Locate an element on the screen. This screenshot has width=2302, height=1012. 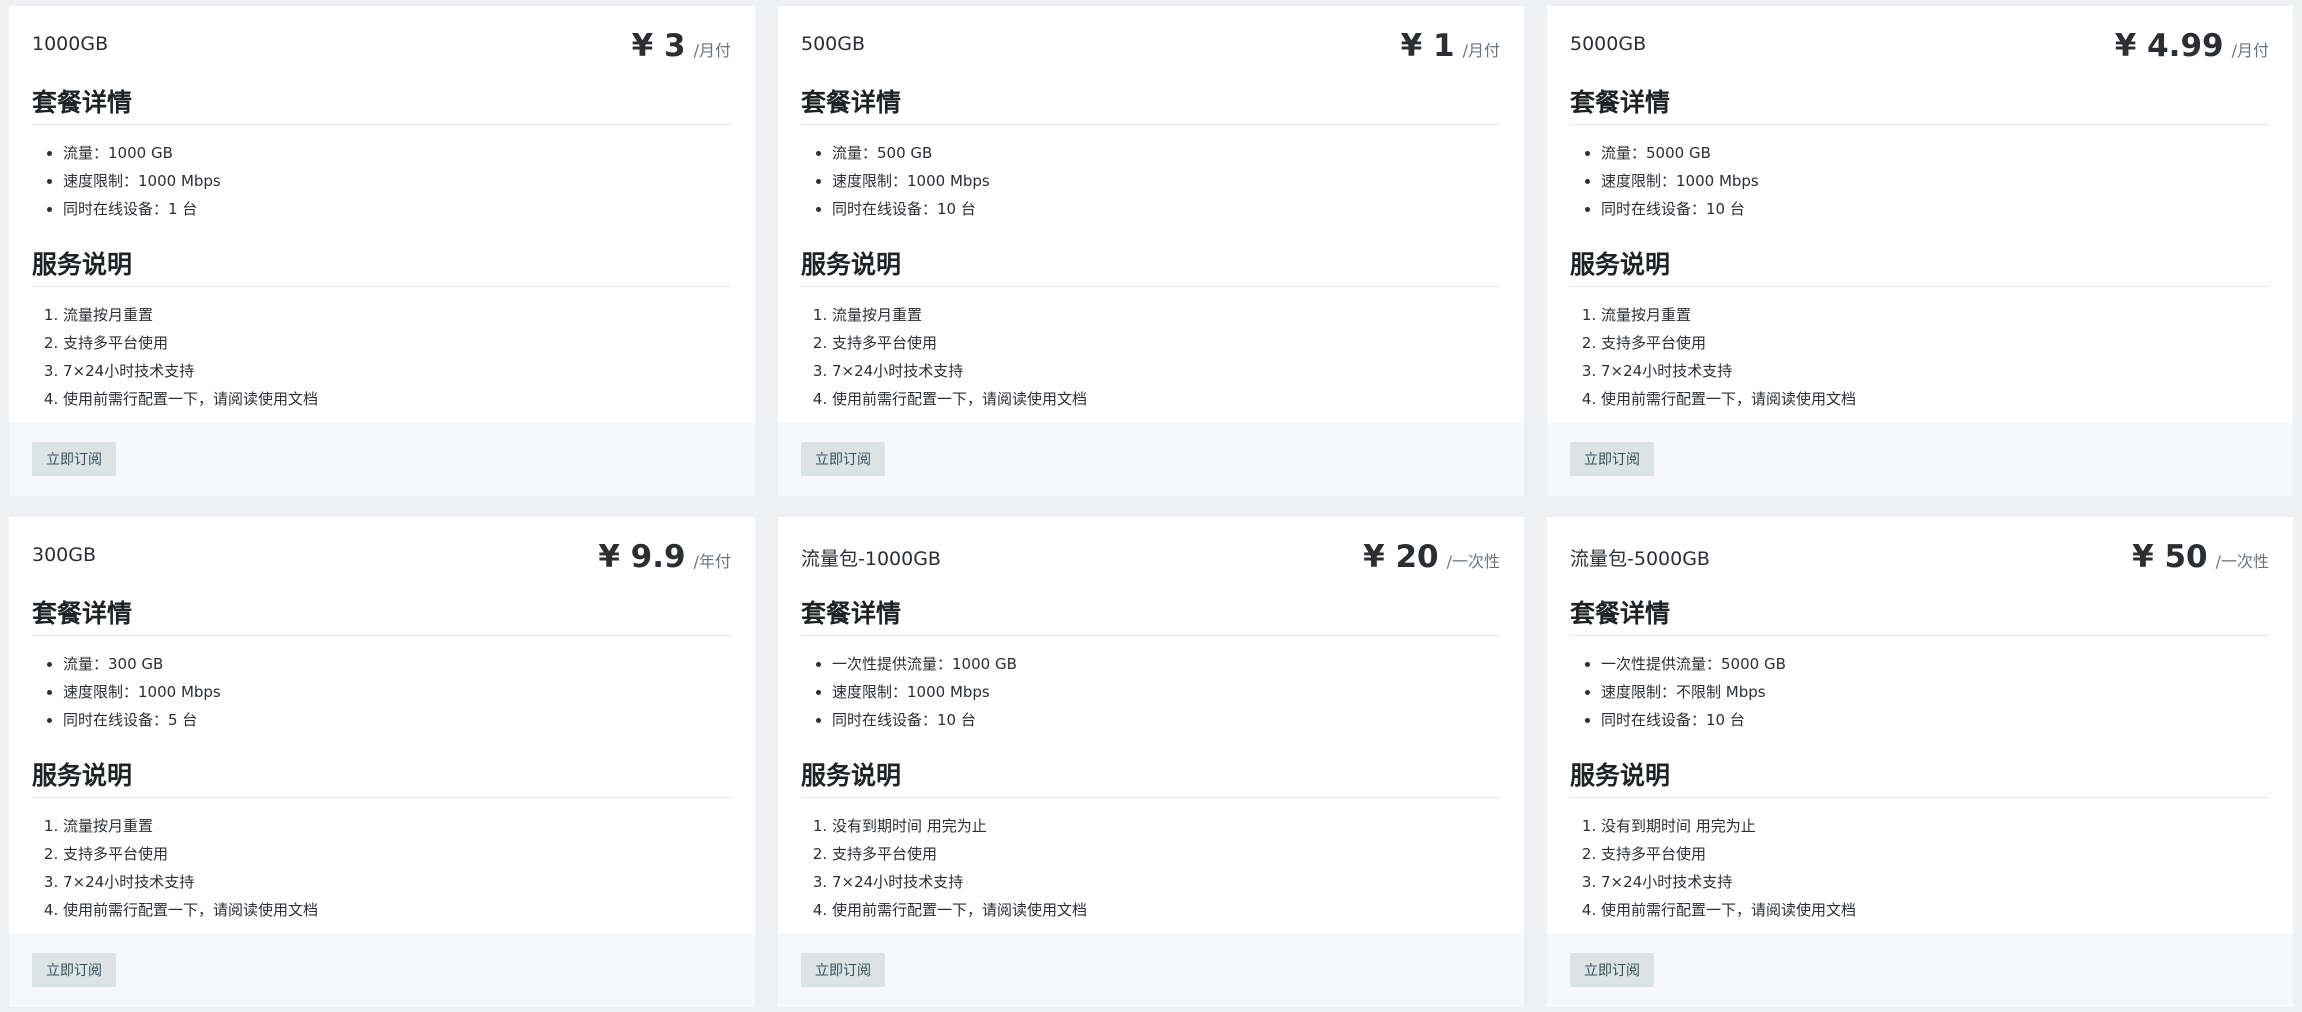
details-list: 流量：500 GB 速度限制：1000 Mbps 同时在线设备：10 台 is located at coordinates (1150, 181).